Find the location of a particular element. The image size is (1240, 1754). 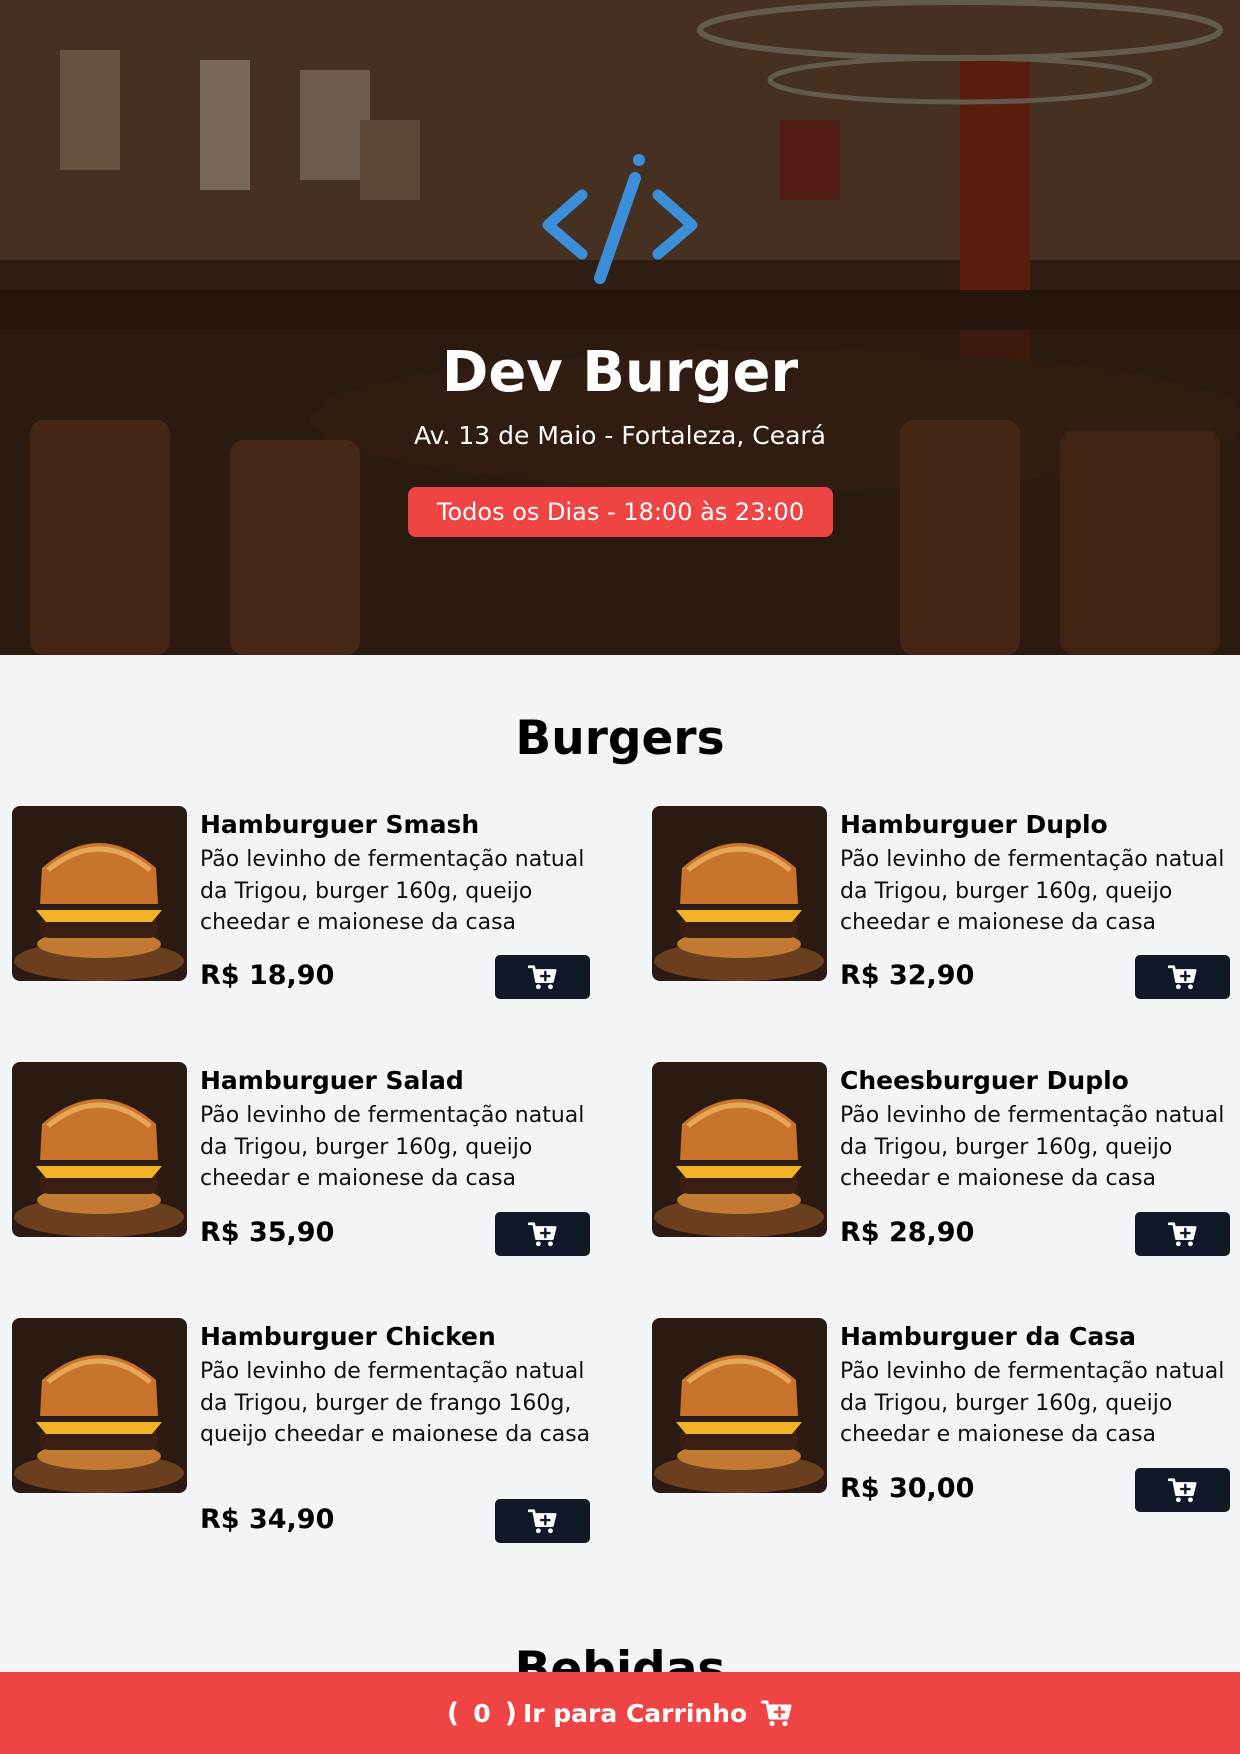

item-name: Hamburguer da Casa is located at coordinates (988, 1336).